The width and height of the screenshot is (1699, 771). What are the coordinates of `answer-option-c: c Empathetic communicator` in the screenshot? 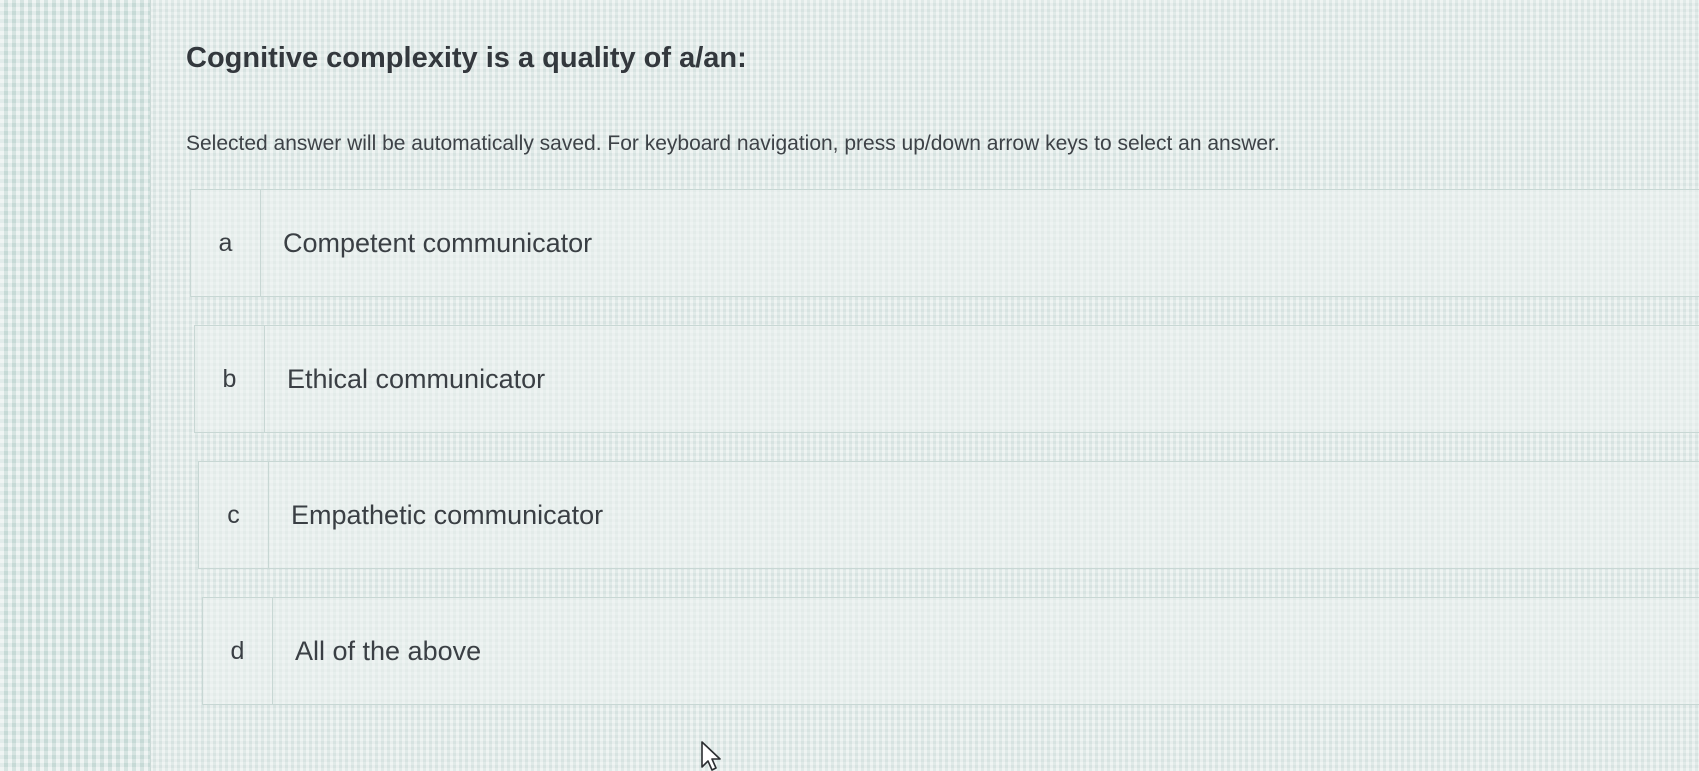 It's located at (948, 515).